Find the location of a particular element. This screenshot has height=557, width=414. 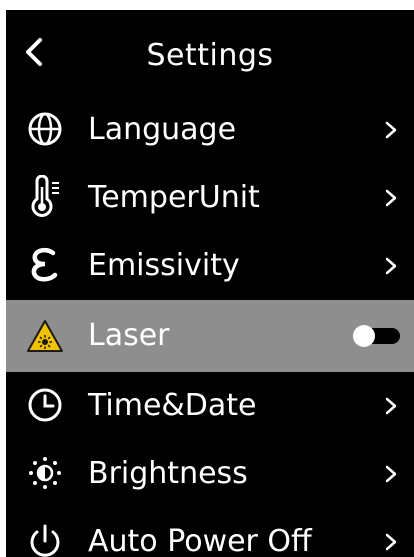

laser-warning-icon is located at coordinates (45, 336).